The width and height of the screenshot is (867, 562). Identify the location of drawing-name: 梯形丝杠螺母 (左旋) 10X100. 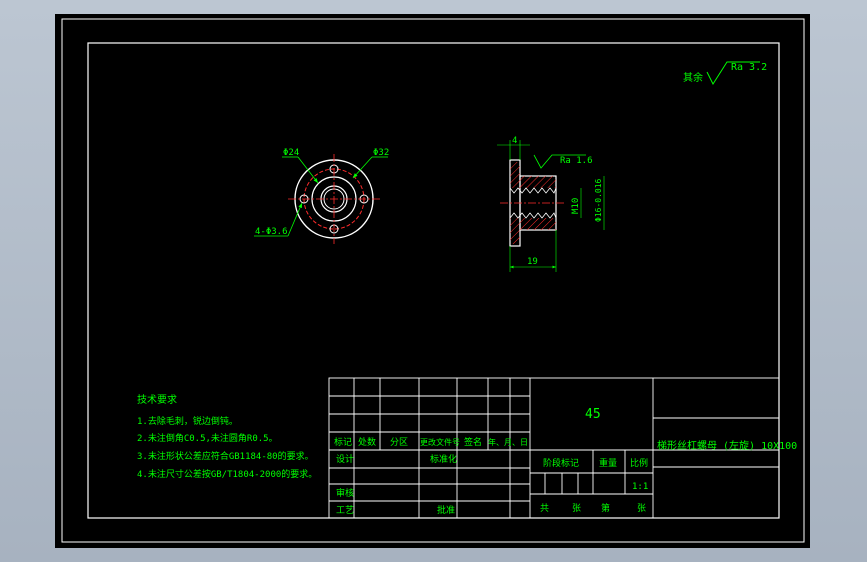
(727, 445).